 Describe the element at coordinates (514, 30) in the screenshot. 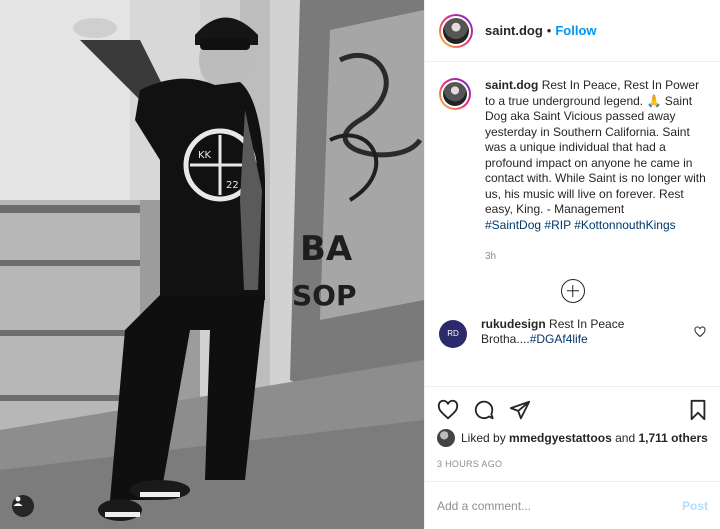

I see `header-username: saint.dog` at that location.